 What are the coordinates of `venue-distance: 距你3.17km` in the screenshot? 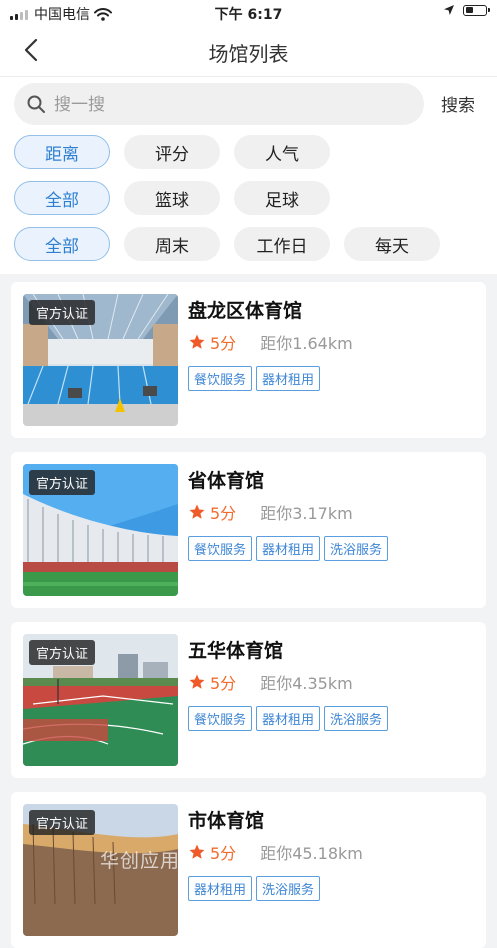 It's located at (306, 513).